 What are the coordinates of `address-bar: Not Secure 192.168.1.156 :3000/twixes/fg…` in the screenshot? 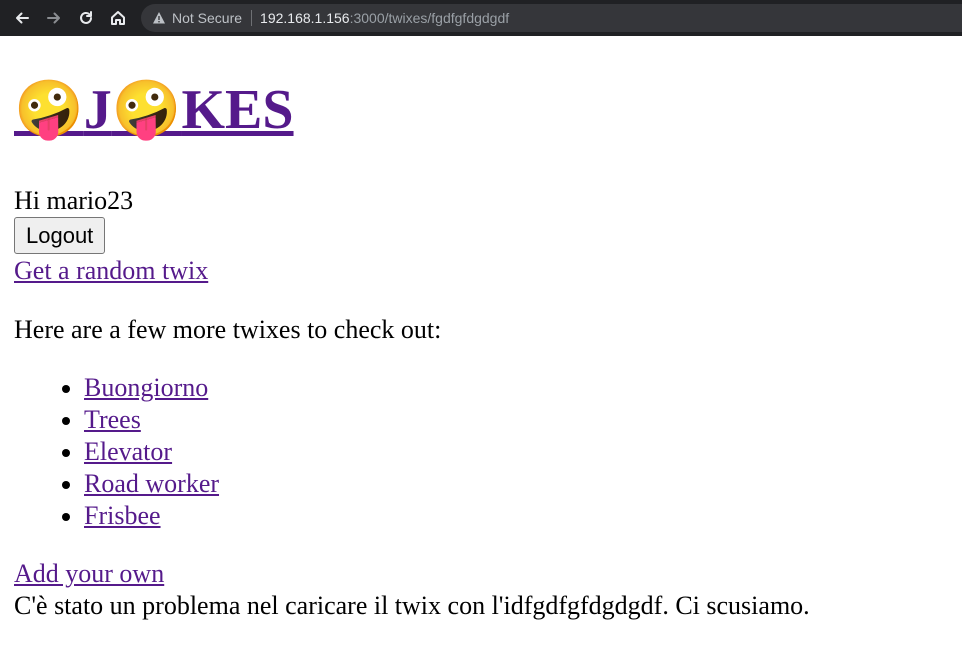 It's located at (551, 18).